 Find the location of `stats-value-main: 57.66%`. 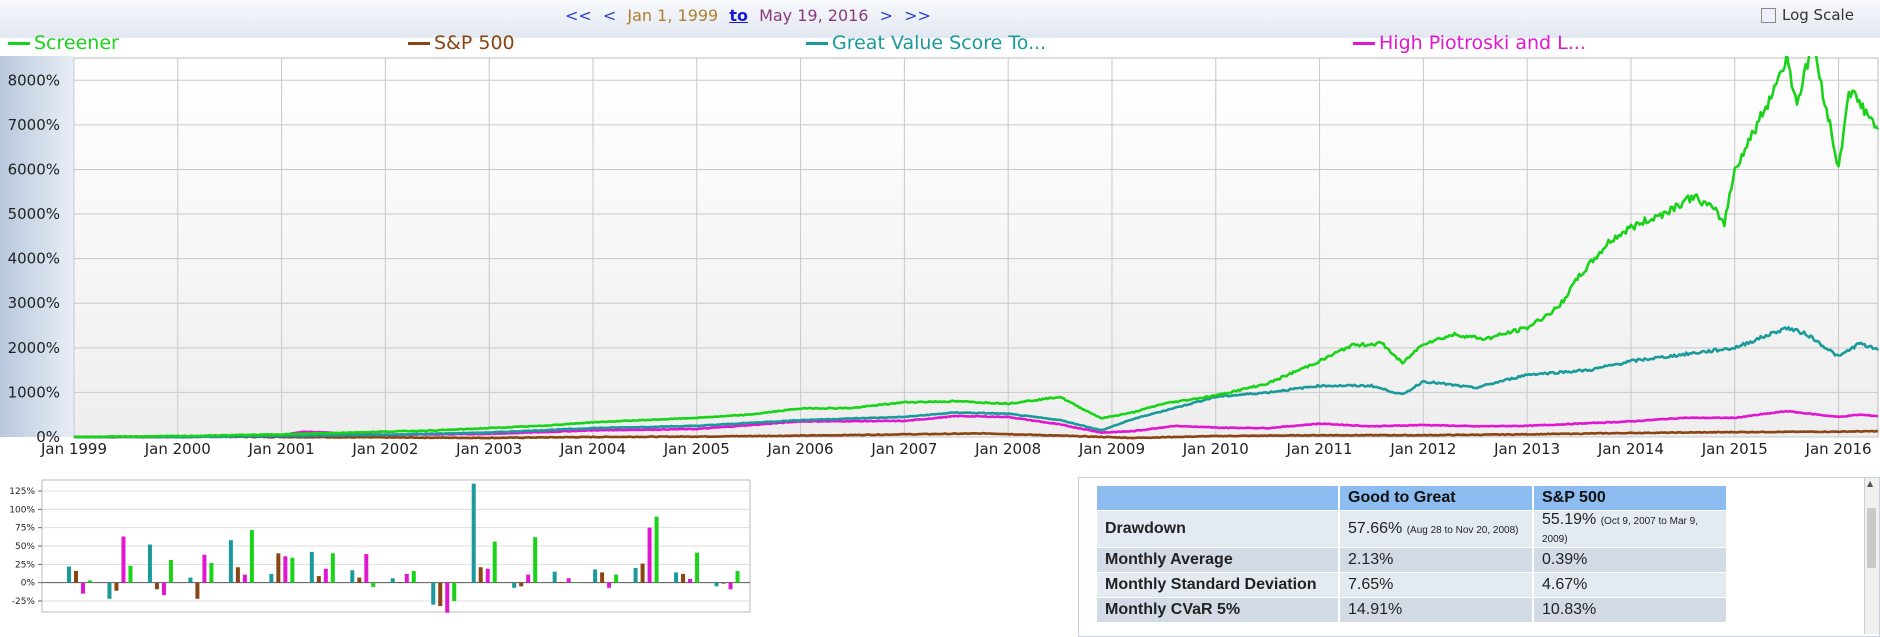

stats-value-main: 57.66% is located at coordinates (1375, 528).